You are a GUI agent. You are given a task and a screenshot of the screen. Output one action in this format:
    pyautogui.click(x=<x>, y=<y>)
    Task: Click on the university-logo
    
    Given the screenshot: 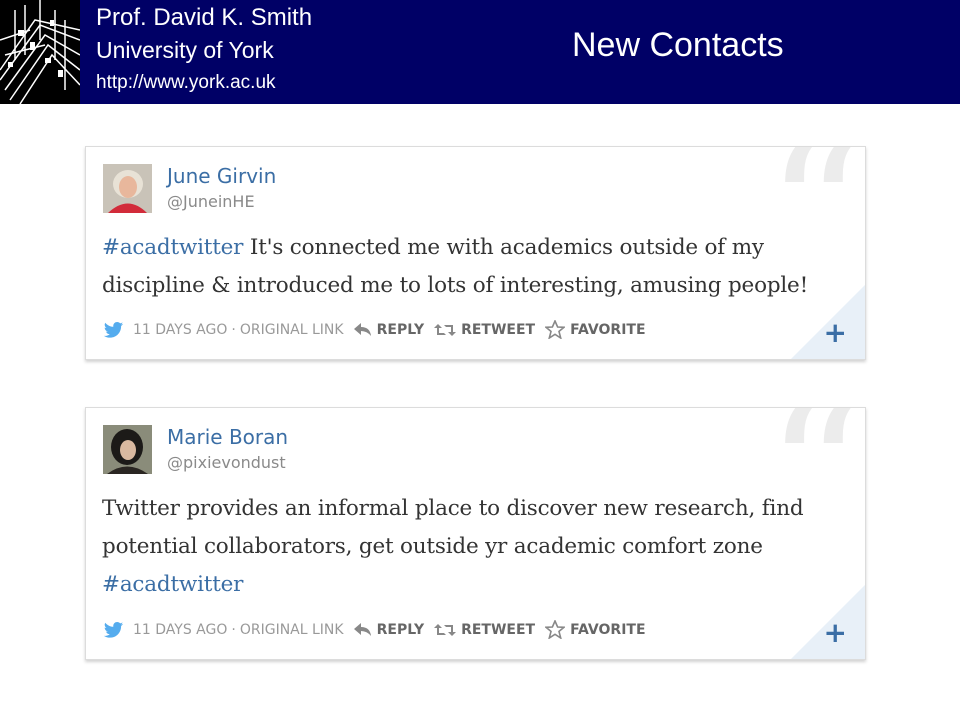 What is the action you would take?
    pyautogui.click(x=40, y=52)
    